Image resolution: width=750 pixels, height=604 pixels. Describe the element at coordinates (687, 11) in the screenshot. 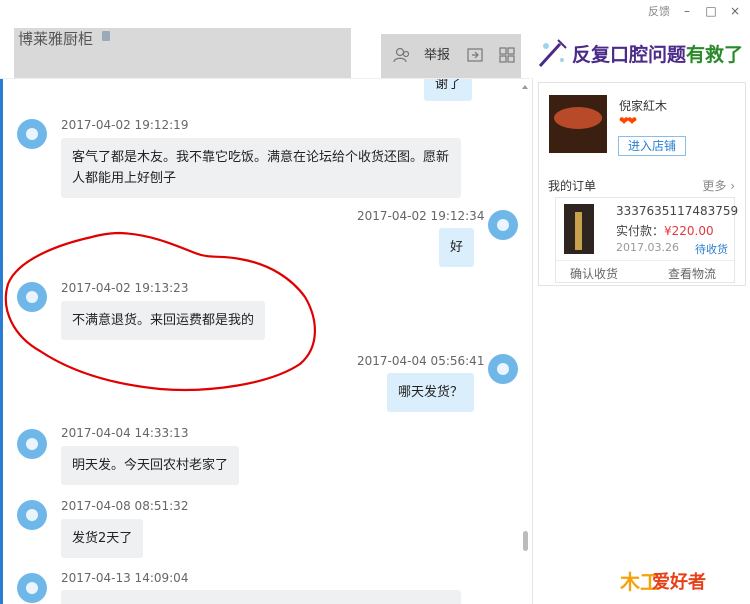

I see `minimize-icon: –` at that location.